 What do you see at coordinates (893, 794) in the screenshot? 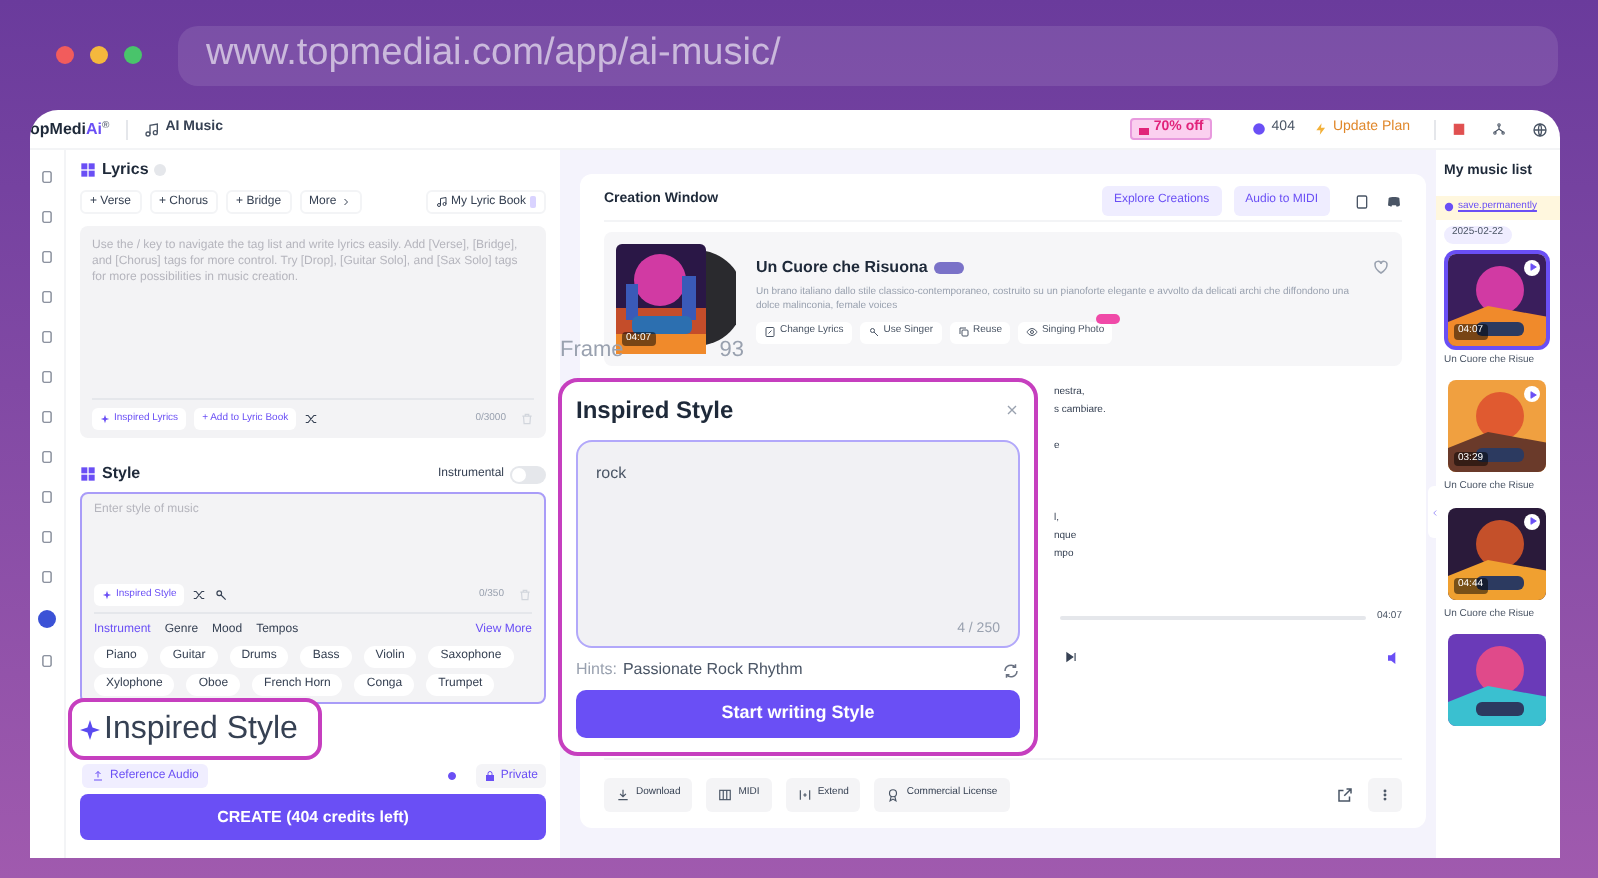
I see `ribbon-icon` at bounding box center [893, 794].